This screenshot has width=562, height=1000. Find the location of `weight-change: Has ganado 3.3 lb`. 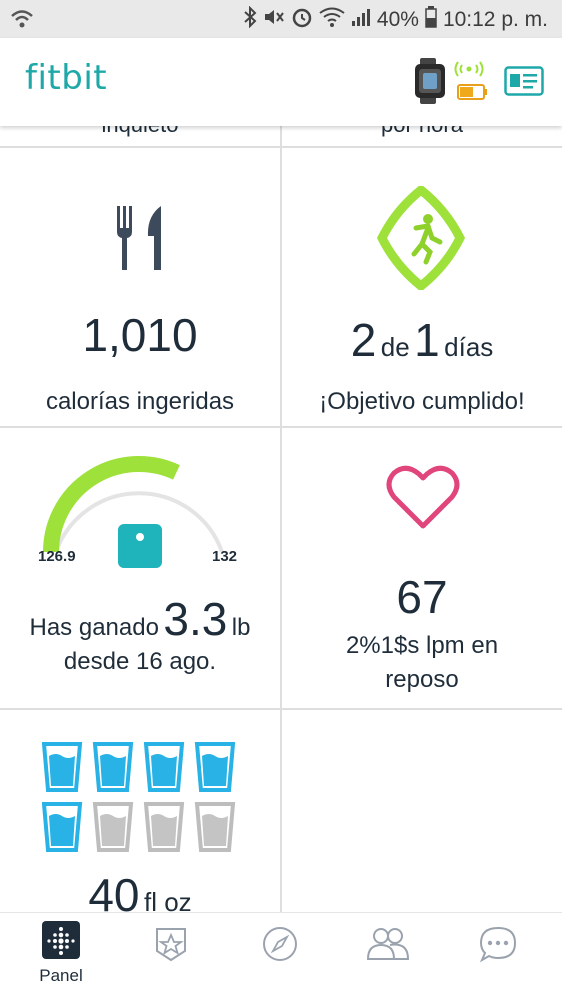

weight-change: Has ganado 3.3 lb is located at coordinates (140, 619).